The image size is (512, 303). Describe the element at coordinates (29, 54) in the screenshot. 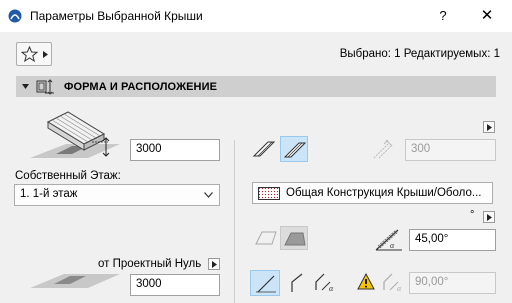

I see `star-icon` at that location.